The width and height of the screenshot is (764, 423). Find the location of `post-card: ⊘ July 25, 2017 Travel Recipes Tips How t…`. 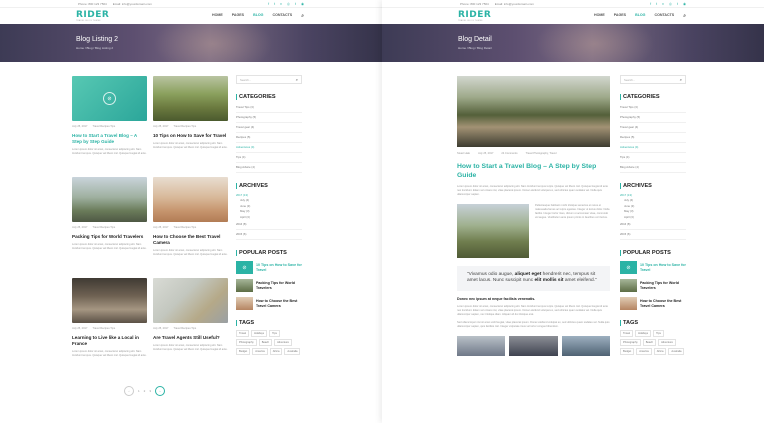

post-card: ⊘ July 25, 2017 Travel Recipes Tips How t… is located at coordinates (109, 116).